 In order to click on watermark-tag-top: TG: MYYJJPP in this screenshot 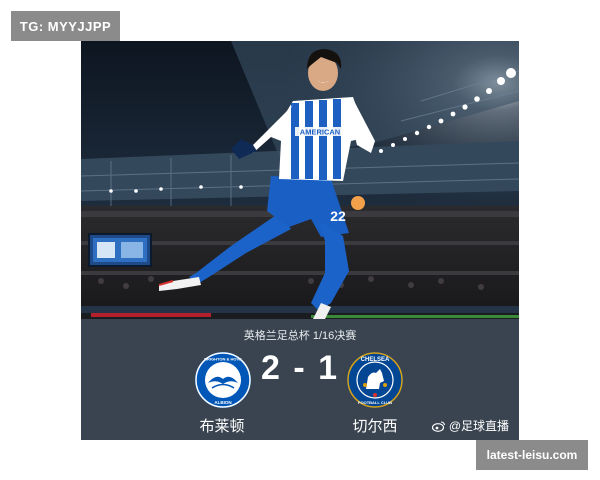, I will do `click(65, 26)`.